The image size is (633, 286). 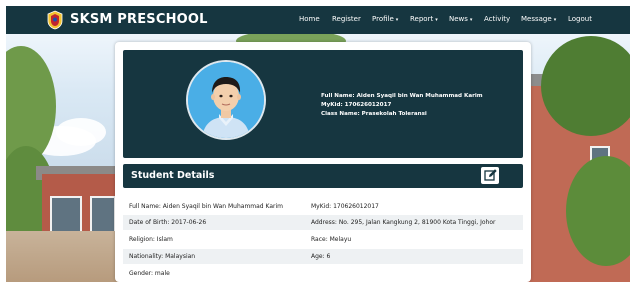 I want to click on nav-news-label: News, so click(x=458, y=19).